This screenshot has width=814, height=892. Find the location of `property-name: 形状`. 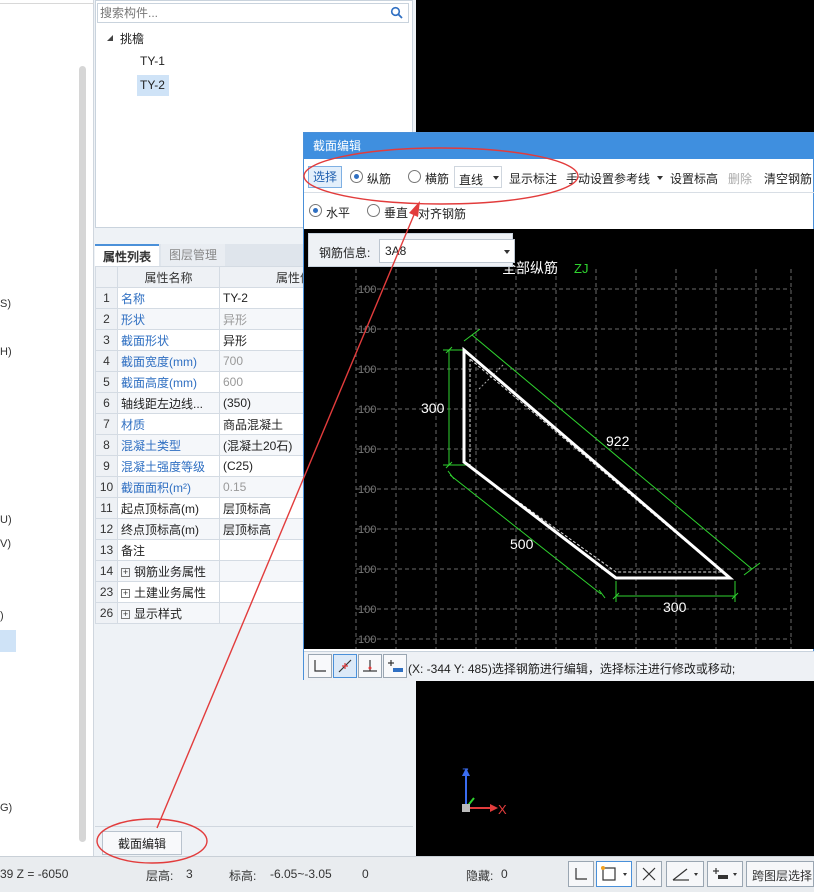

property-name: 形状 is located at coordinates (168, 319).